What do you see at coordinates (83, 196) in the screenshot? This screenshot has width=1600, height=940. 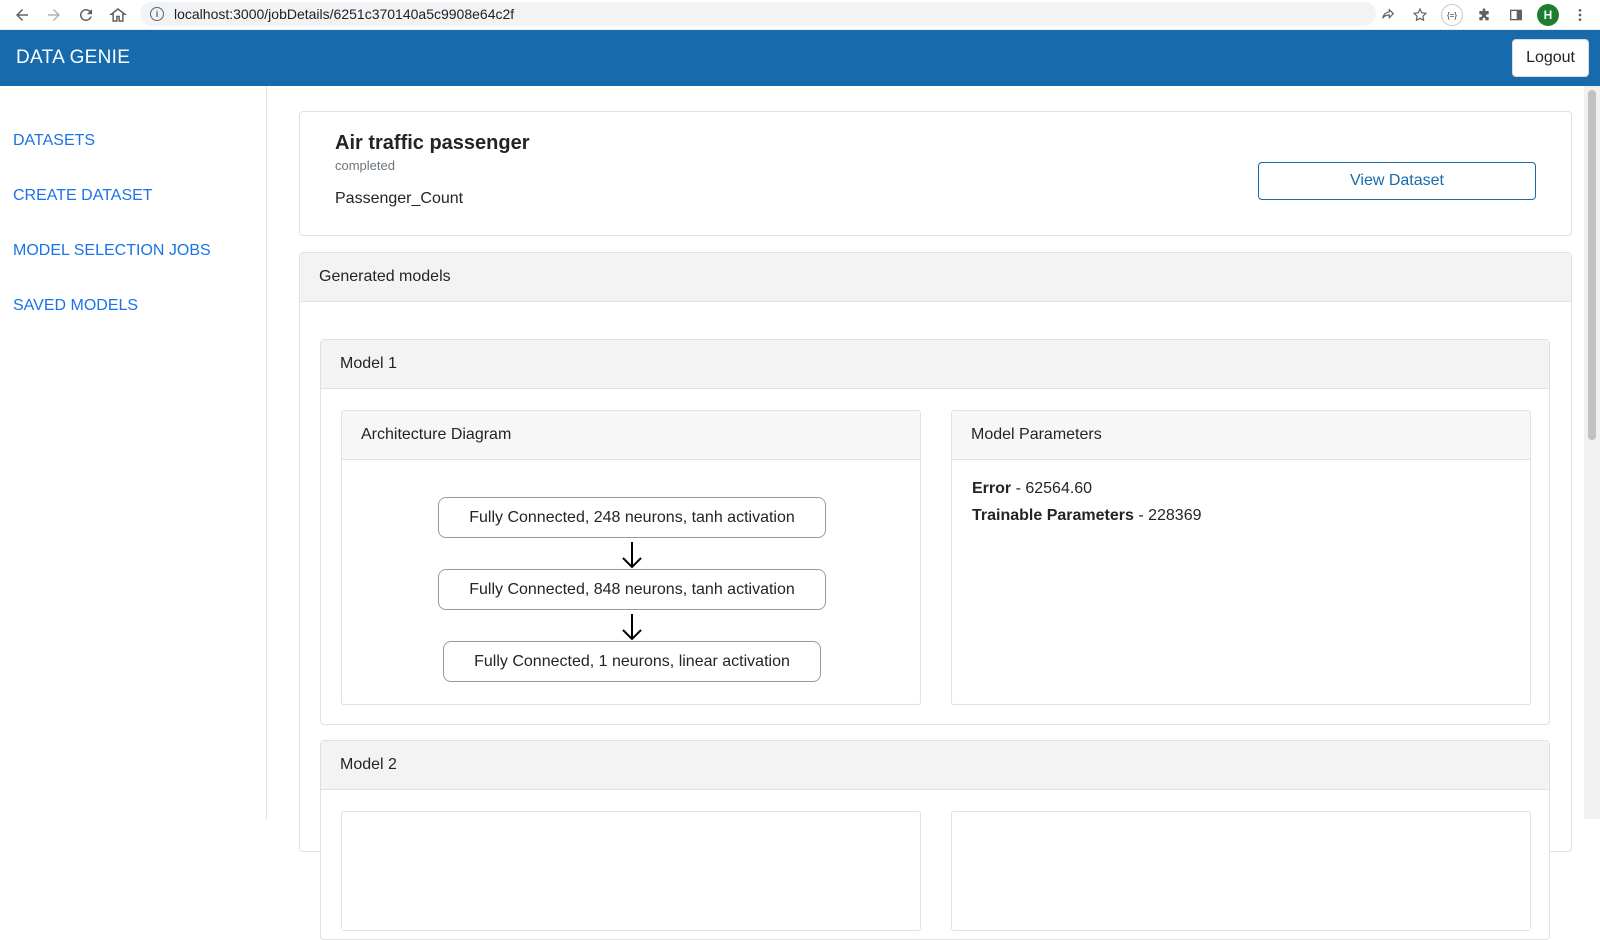 I see `sidebar-item-create-dataset: CREATE DATASET` at bounding box center [83, 196].